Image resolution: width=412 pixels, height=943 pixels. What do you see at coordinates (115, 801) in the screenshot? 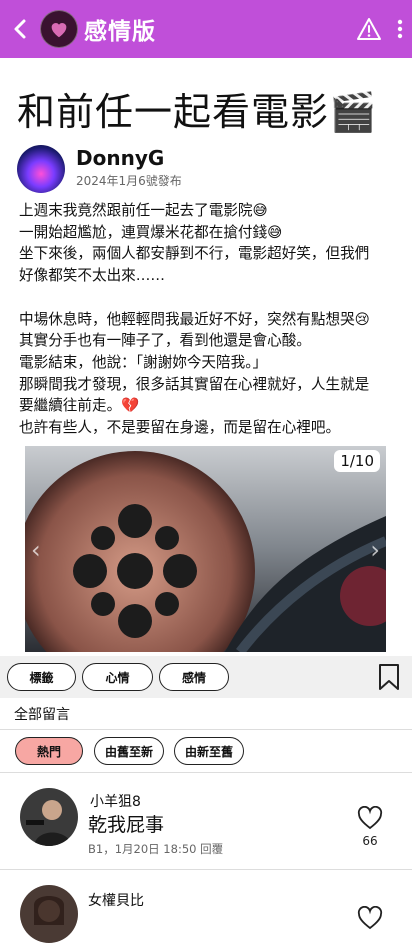
I see `commenter-name: 小羊狙8` at bounding box center [115, 801].